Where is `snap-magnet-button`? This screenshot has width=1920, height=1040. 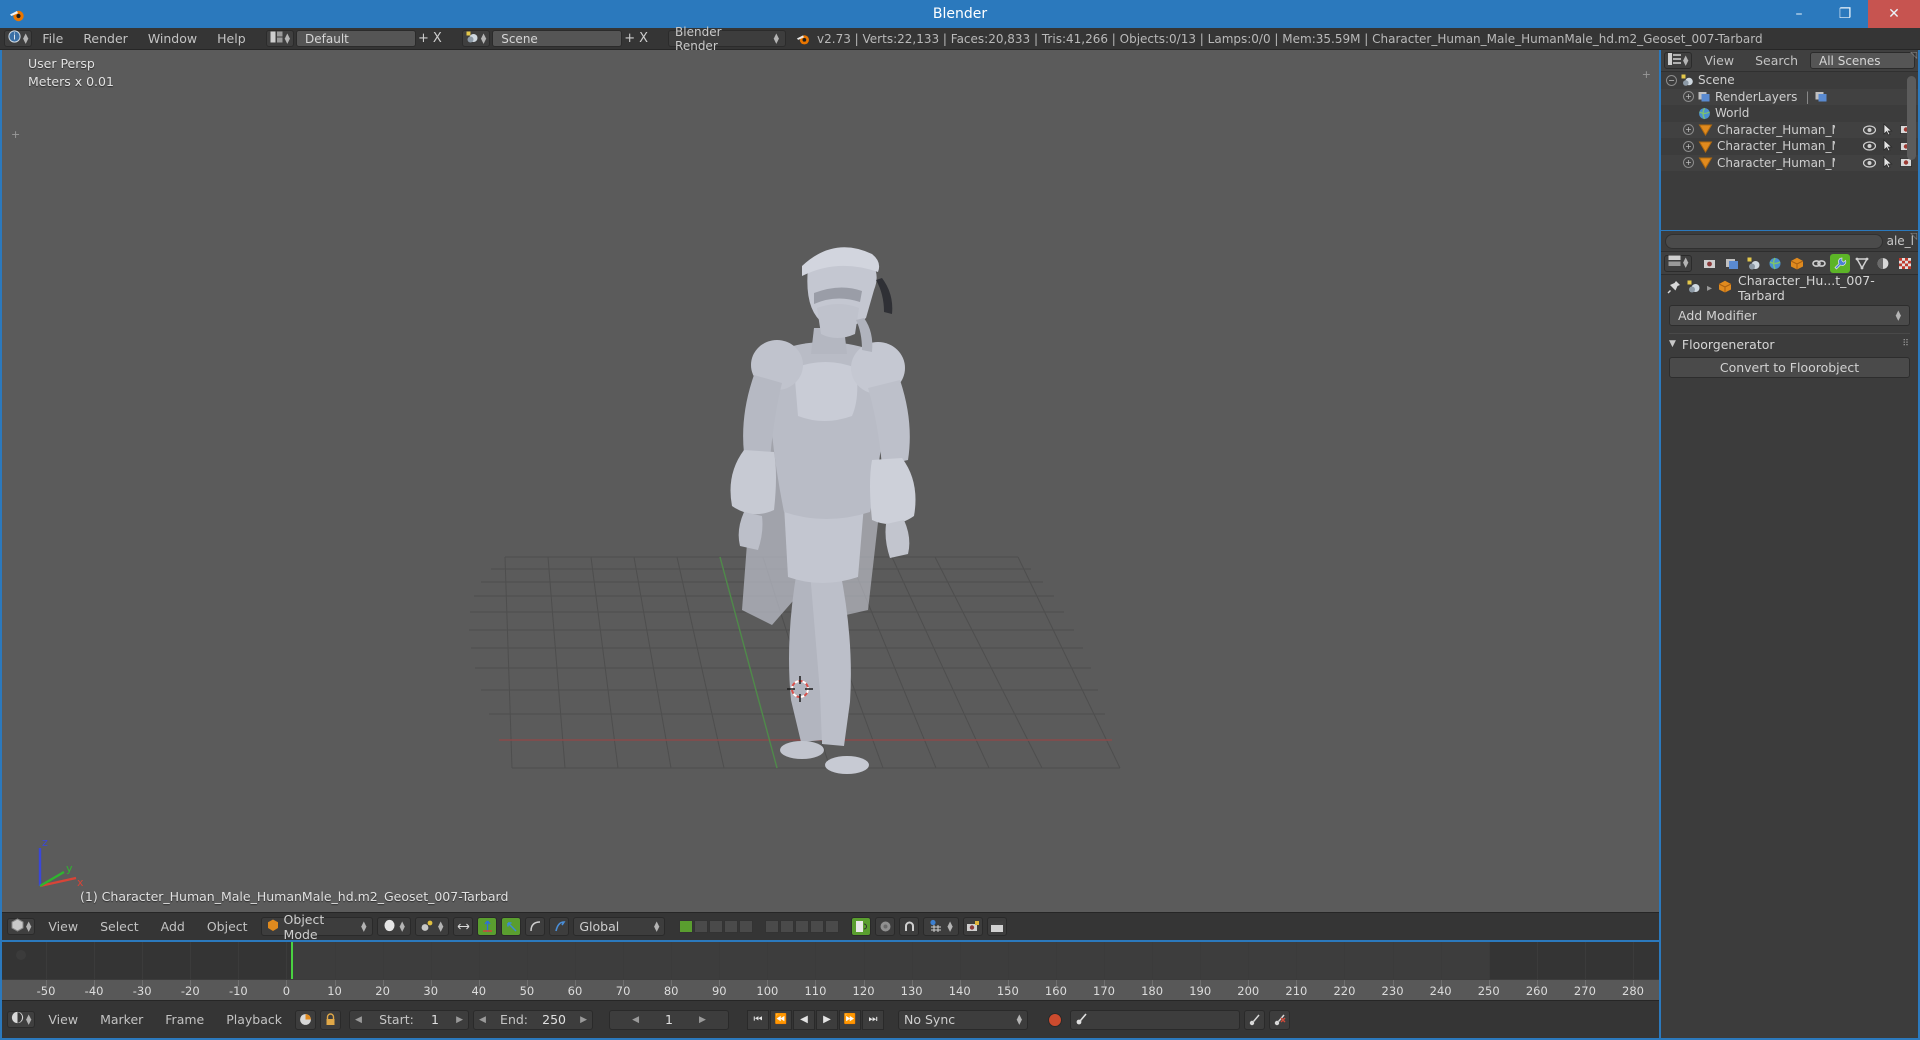 snap-magnet-button is located at coordinates (909, 926).